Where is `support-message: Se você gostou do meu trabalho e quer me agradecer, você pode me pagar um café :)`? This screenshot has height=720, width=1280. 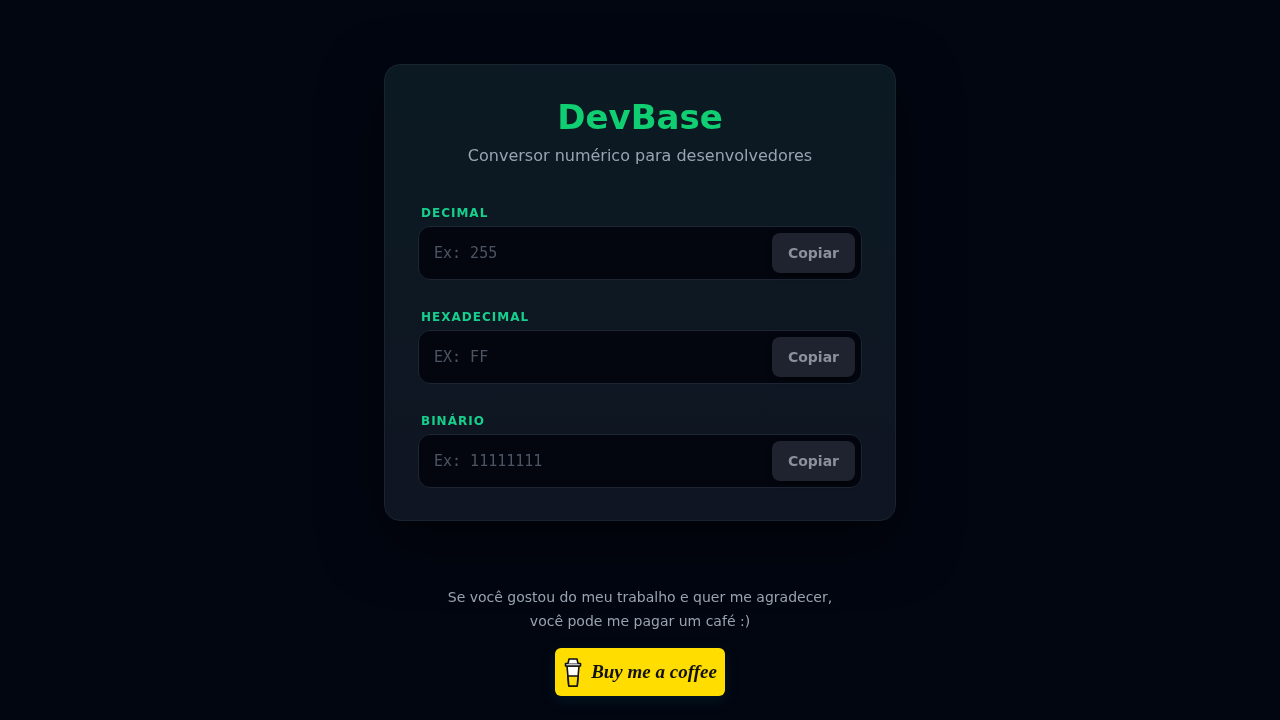 support-message: Se você gostou do meu trabalho e quer me agradecer, você pode me pagar um café :) is located at coordinates (640, 609).